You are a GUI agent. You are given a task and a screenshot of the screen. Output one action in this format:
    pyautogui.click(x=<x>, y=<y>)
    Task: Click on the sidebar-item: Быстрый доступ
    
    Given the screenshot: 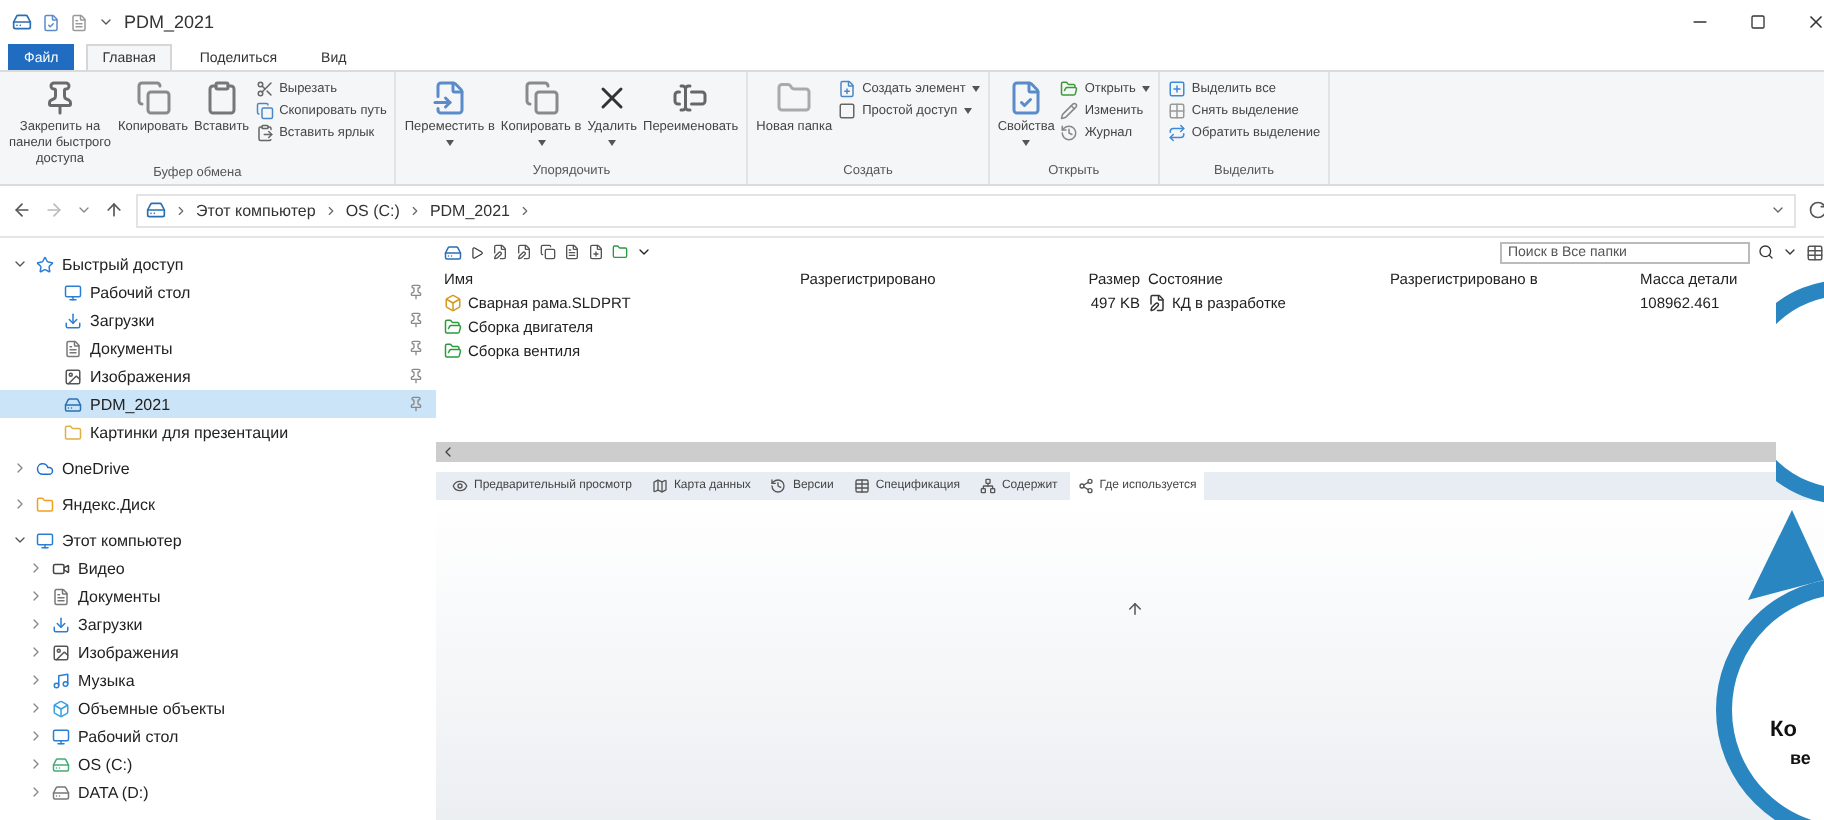 What is the action you would take?
    pyautogui.click(x=218, y=264)
    